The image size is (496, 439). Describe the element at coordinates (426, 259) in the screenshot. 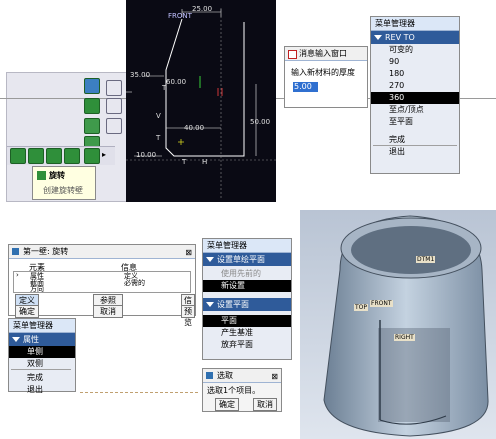

I see `datum-label-1: DTM1` at that location.